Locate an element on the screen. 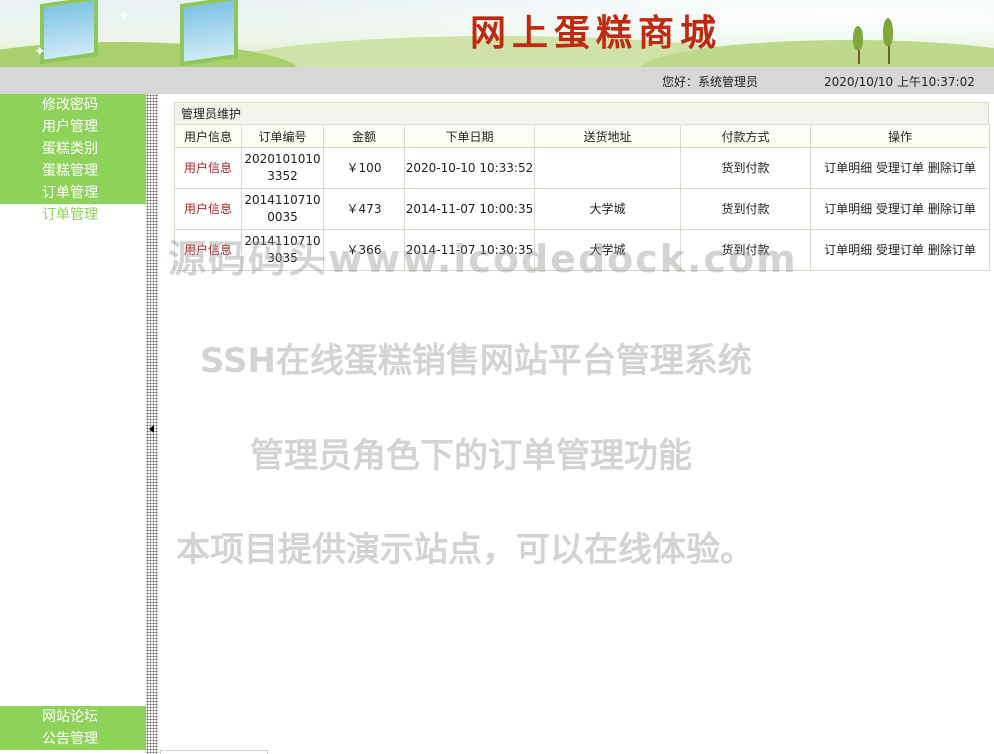  datetime-text: 2020/10/10 上午10:37:02 is located at coordinates (899, 82).